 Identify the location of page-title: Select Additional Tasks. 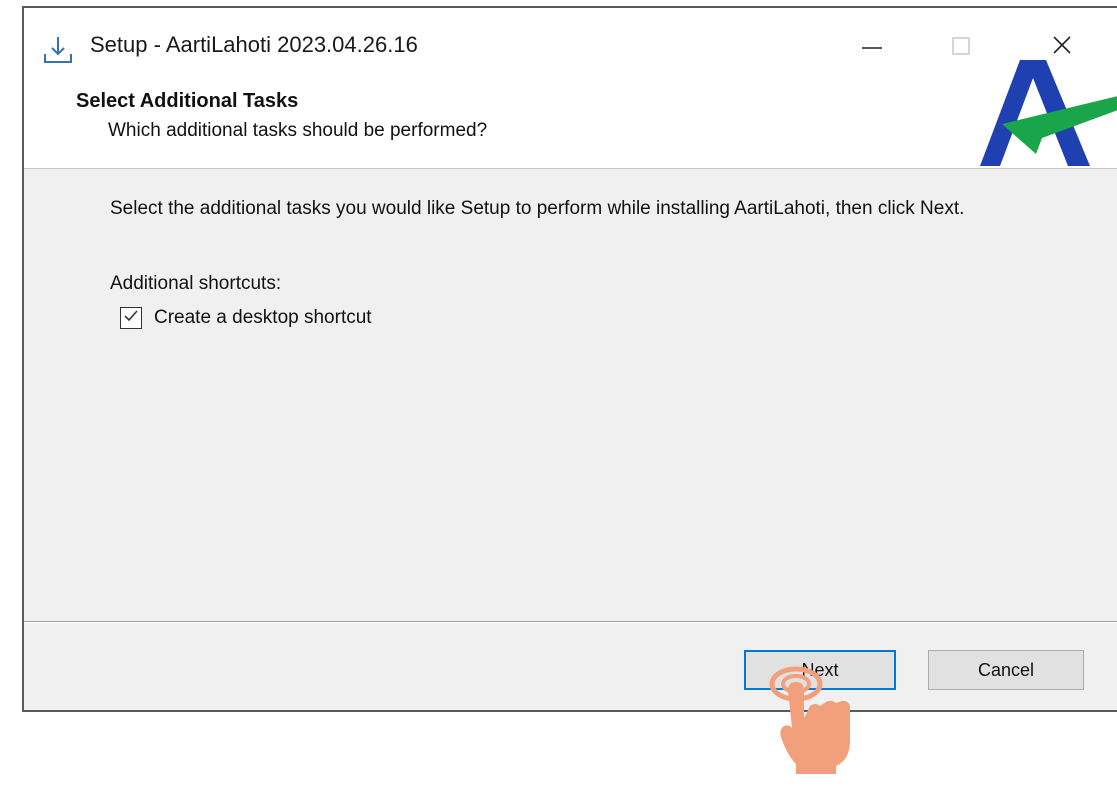
(187, 101).